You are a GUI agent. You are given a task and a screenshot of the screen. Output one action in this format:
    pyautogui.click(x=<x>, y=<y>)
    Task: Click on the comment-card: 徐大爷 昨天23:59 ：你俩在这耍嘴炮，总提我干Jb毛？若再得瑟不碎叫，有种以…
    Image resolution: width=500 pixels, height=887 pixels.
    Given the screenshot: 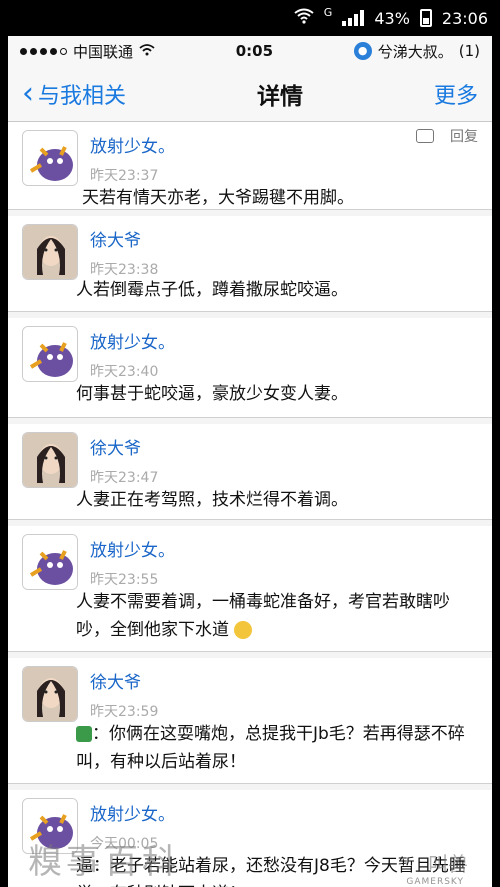 What is the action you would take?
    pyautogui.click(x=250, y=721)
    